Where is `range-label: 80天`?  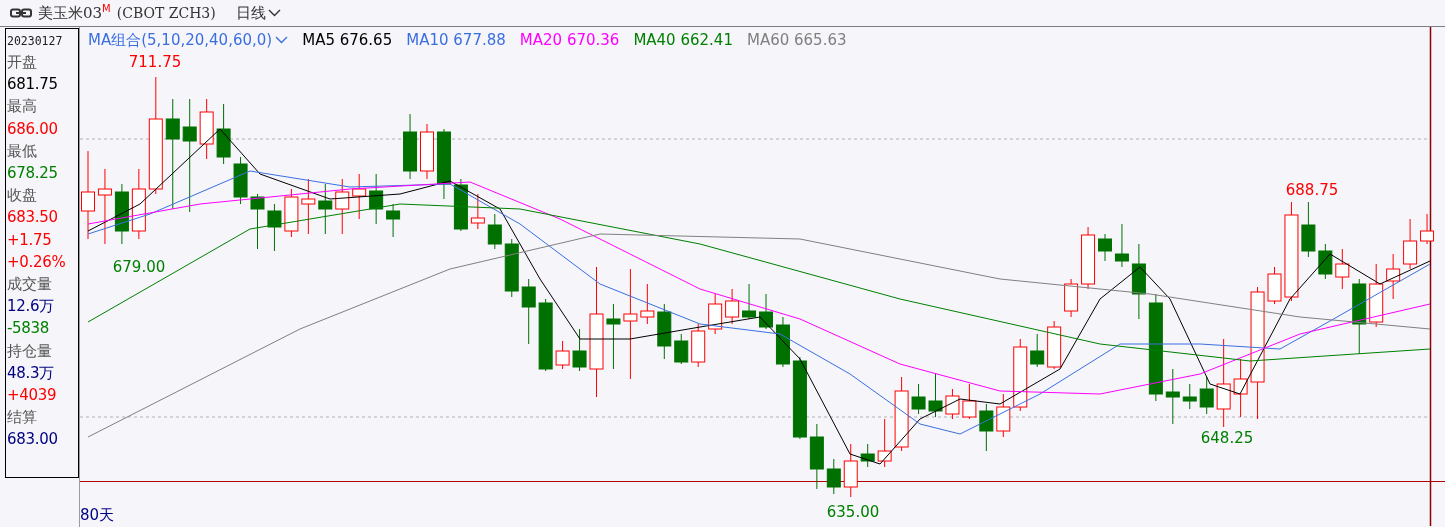 range-label: 80天 is located at coordinates (97, 515).